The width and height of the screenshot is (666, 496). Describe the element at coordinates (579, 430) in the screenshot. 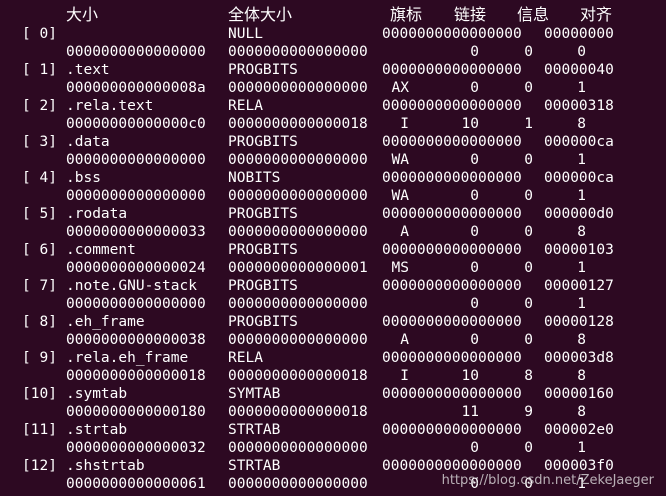

I see `section-offset: 000002e0` at that location.